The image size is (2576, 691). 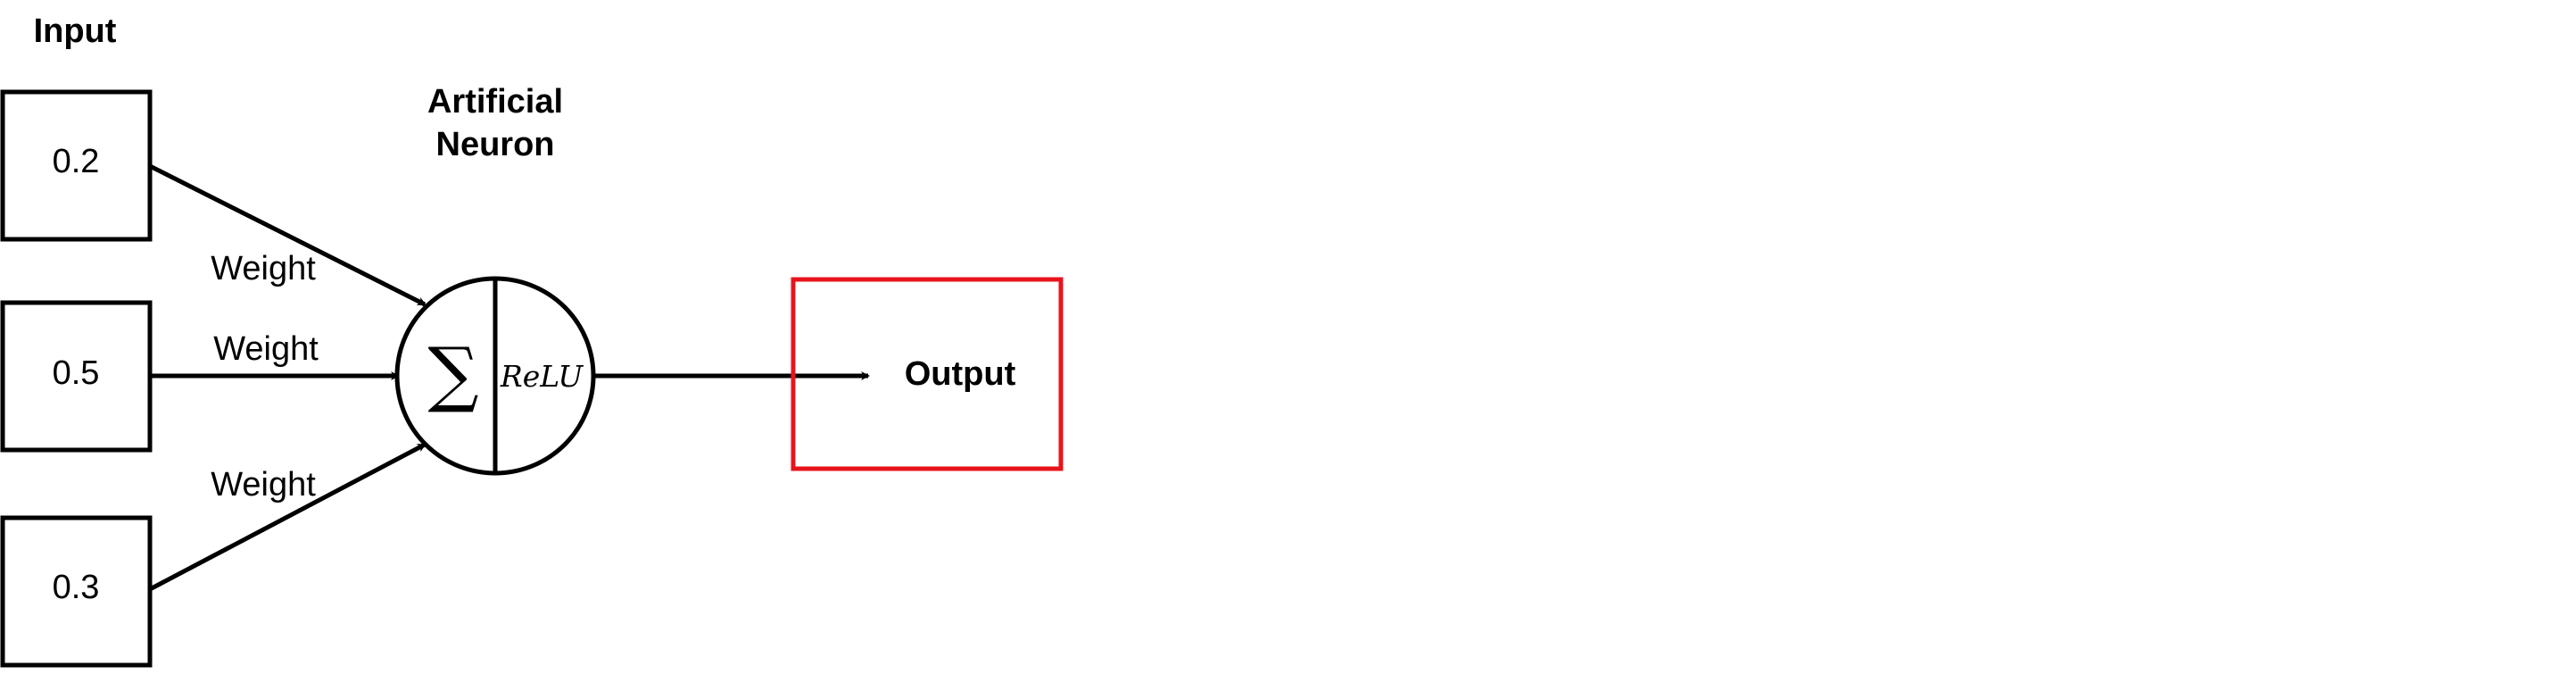 What do you see at coordinates (263, 268) in the screenshot?
I see `weight-label-1: Weight` at bounding box center [263, 268].